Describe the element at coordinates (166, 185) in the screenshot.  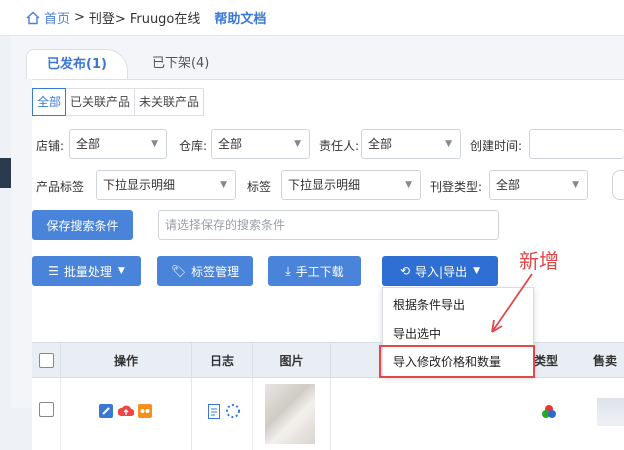
I see `product-tag-select: 下拉显示明细 ▼` at that location.